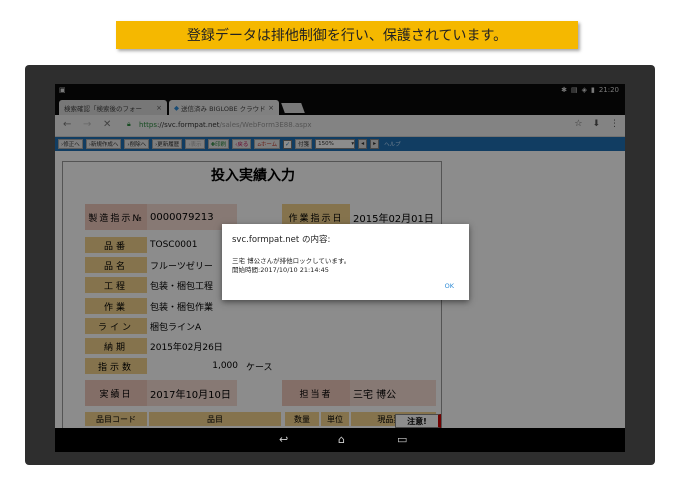 The height and width of the screenshot is (489, 689). I want to click on home-icon: ⌂, so click(341, 439).